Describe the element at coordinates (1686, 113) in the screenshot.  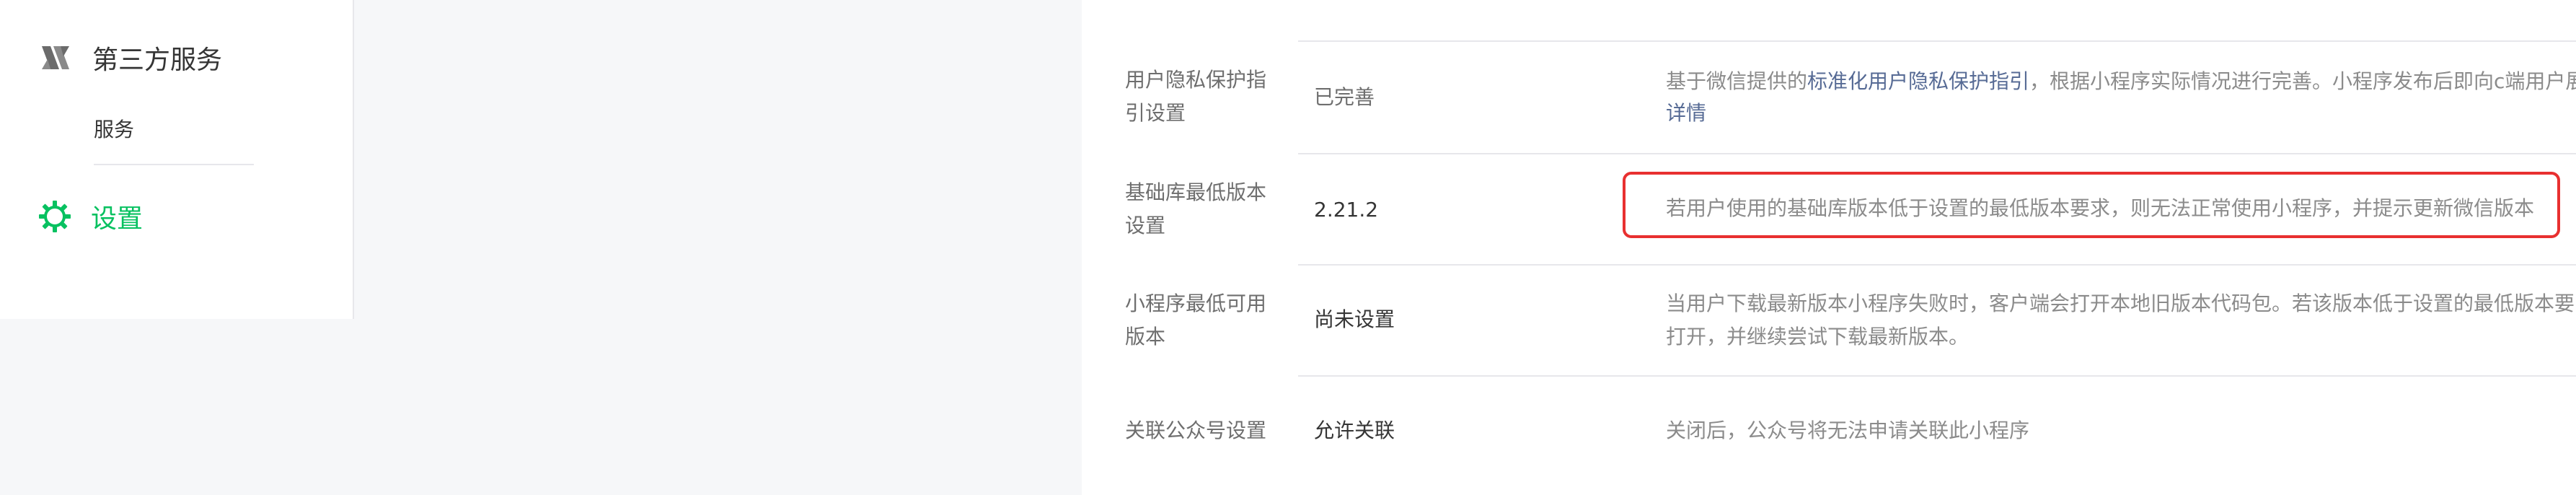
I see `details-link: 详情` at that location.